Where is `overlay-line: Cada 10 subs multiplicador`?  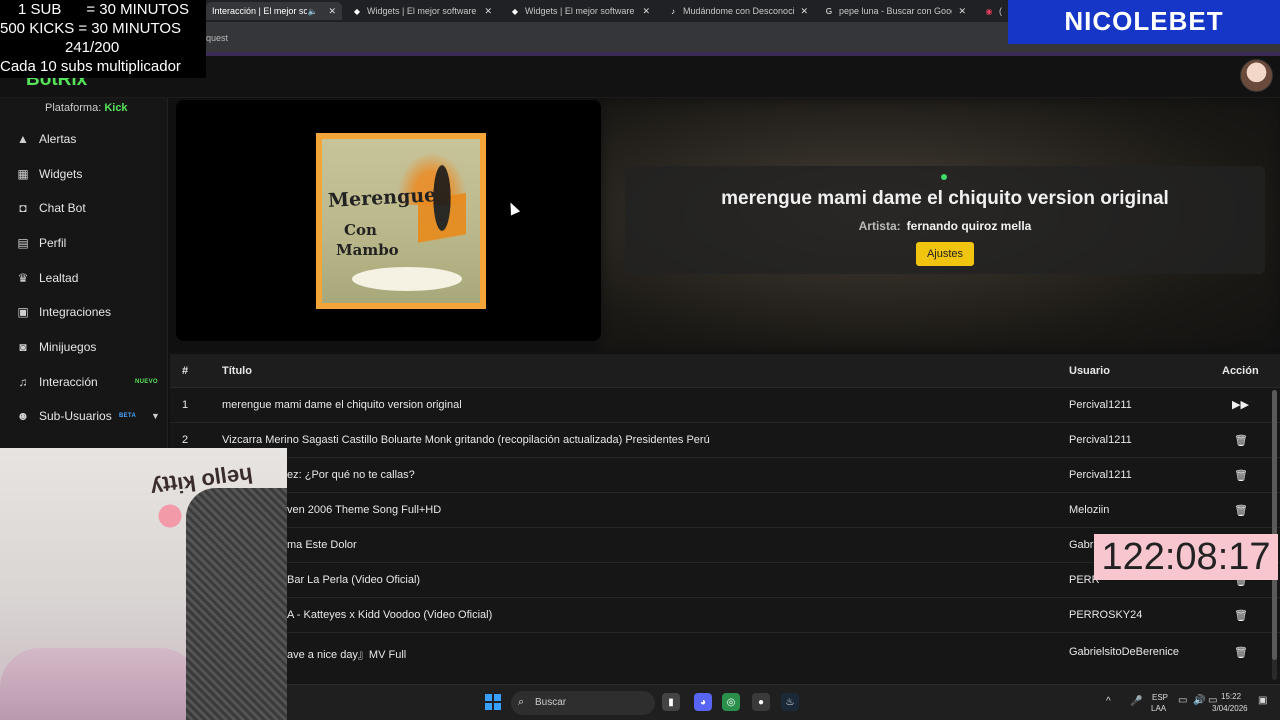 overlay-line: Cada 10 subs multiplicador is located at coordinates (90, 66).